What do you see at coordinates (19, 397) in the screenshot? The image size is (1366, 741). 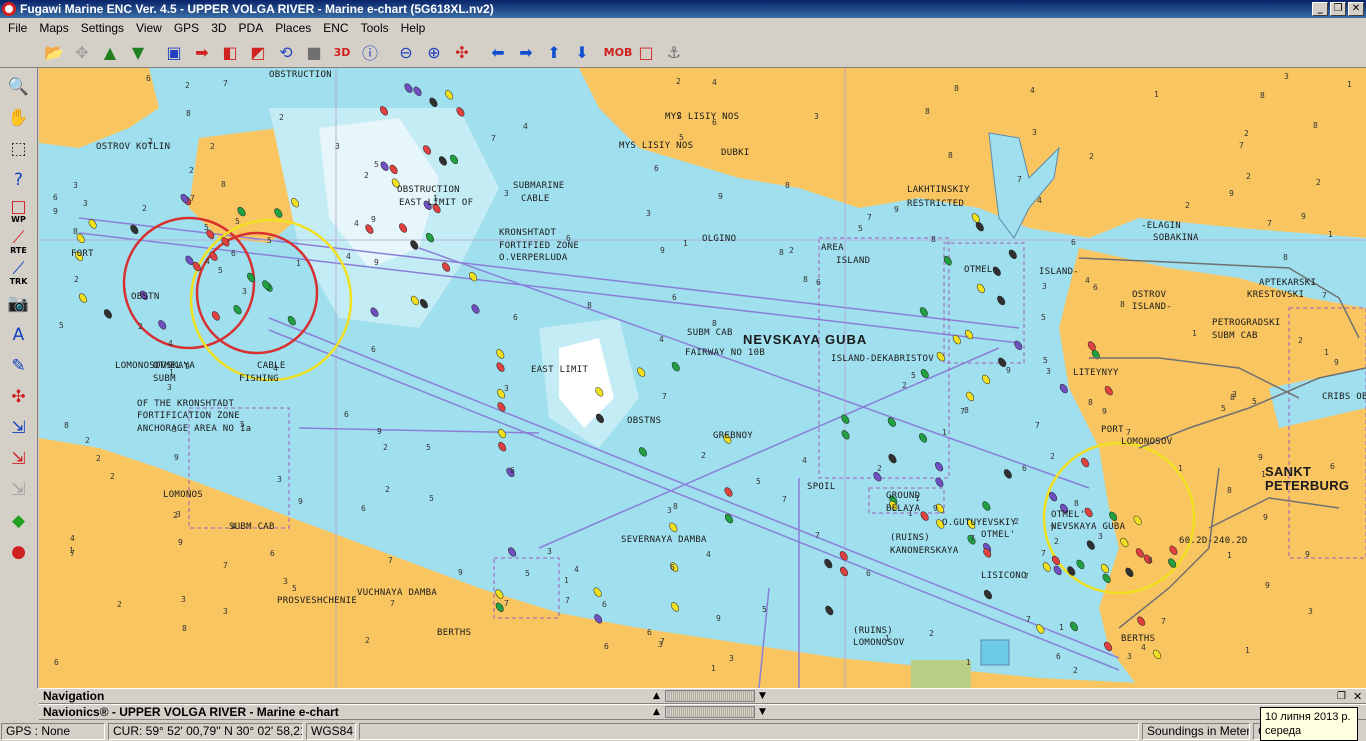 I see `move-icon: ✣` at bounding box center [19, 397].